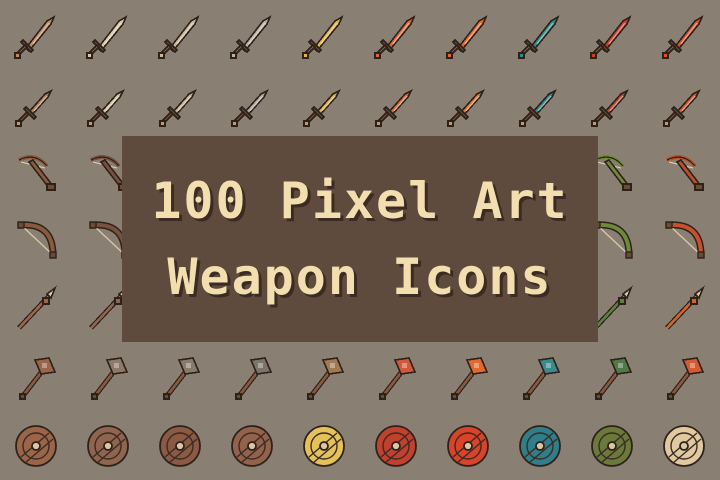 This screenshot has height=480, width=720. Describe the element at coordinates (360, 201) in the screenshot. I see `title-line-1: 100 Pixel Art` at that location.